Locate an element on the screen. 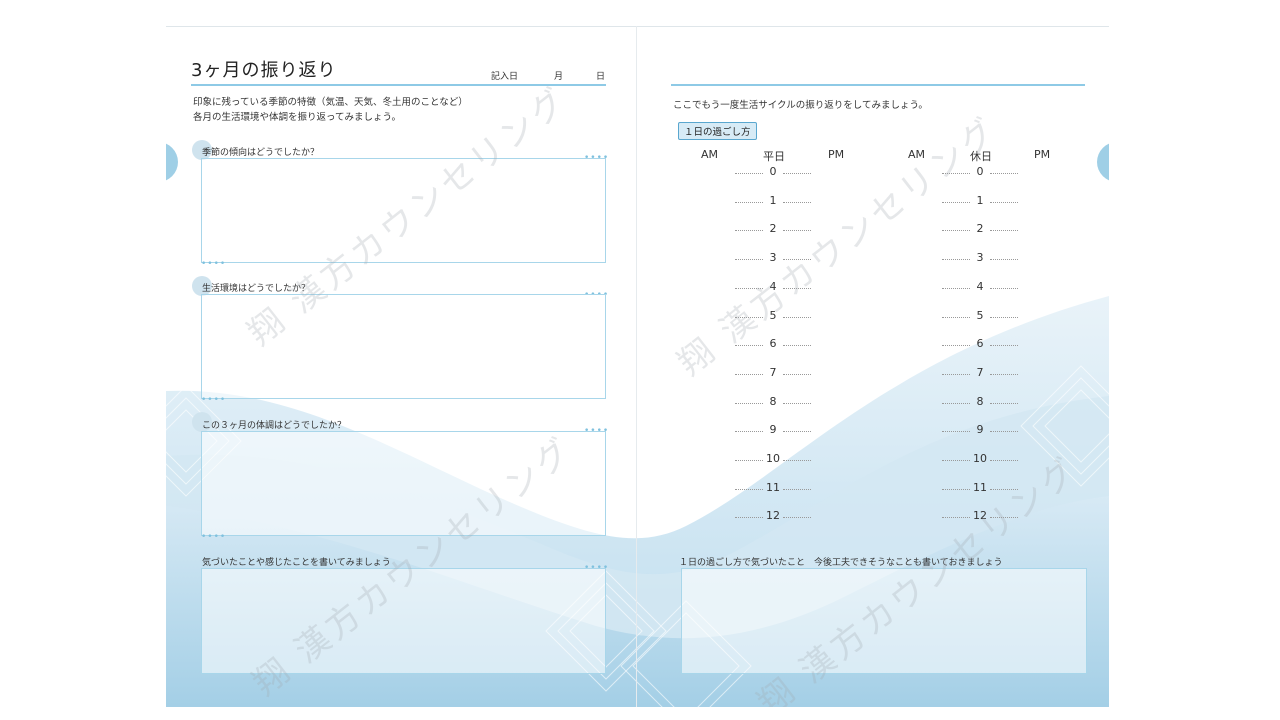  question-season-label: 季節の傾向はどうでしたか？ is located at coordinates (261, 153).